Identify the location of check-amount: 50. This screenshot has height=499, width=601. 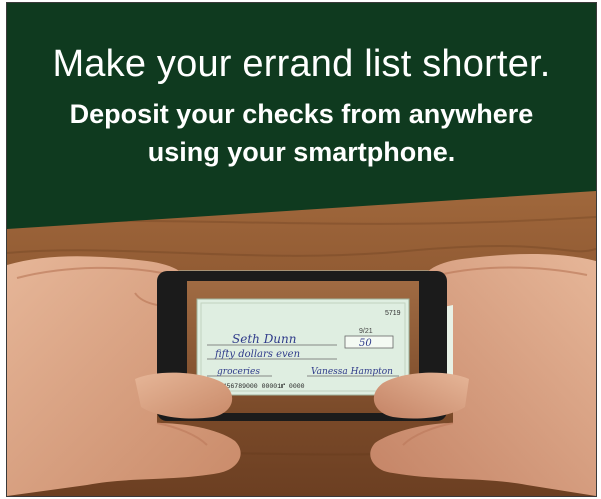
(365, 343).